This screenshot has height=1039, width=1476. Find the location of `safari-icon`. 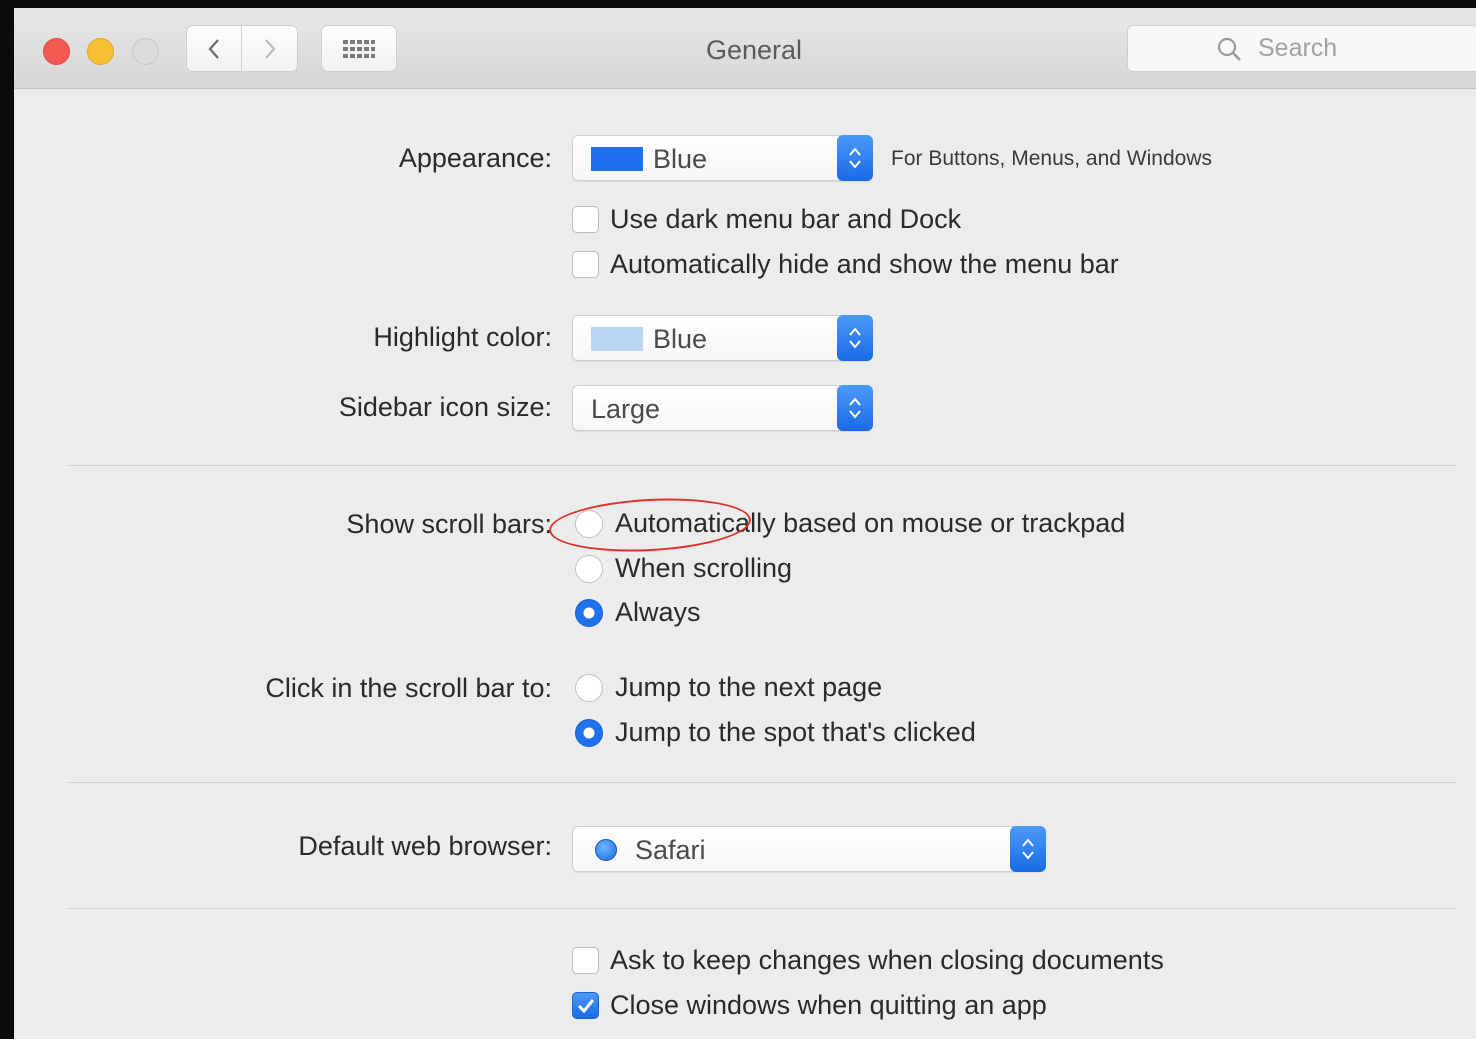

safari-icon is located at coordinates (606, 850).